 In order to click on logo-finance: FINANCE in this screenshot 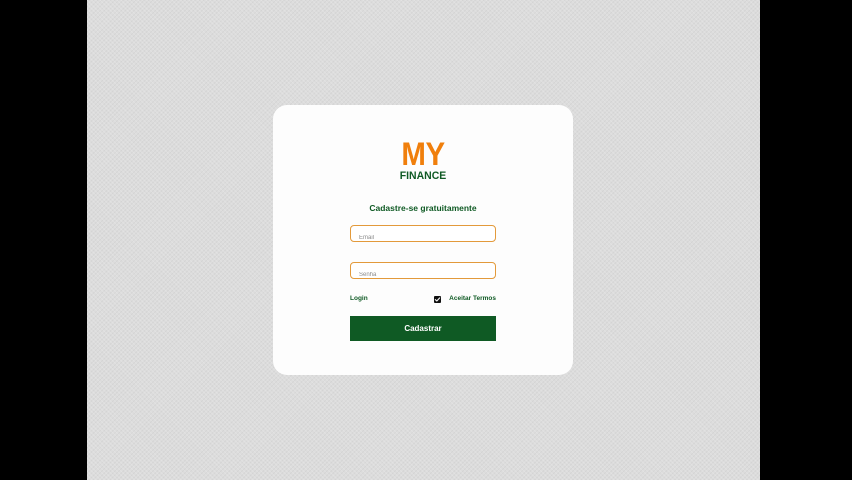, I will do `click(423, 176)`.